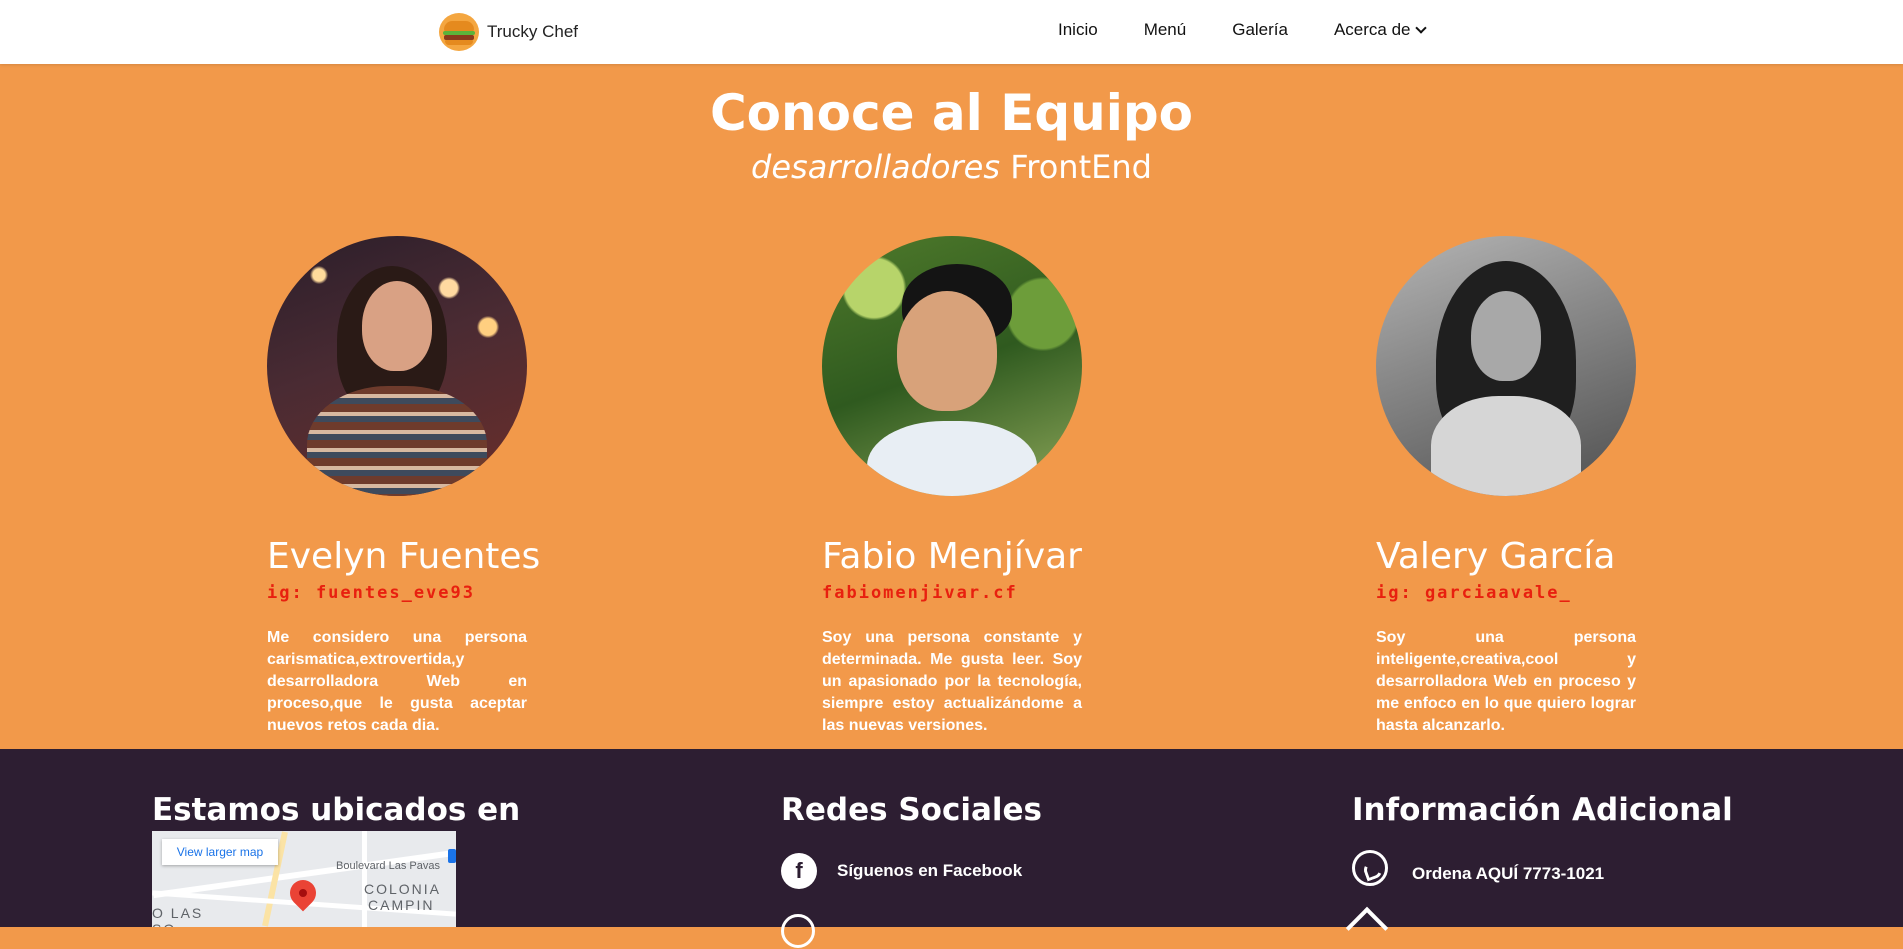  I want to click on social-heading: Redes Sociales, so click(912, 810).